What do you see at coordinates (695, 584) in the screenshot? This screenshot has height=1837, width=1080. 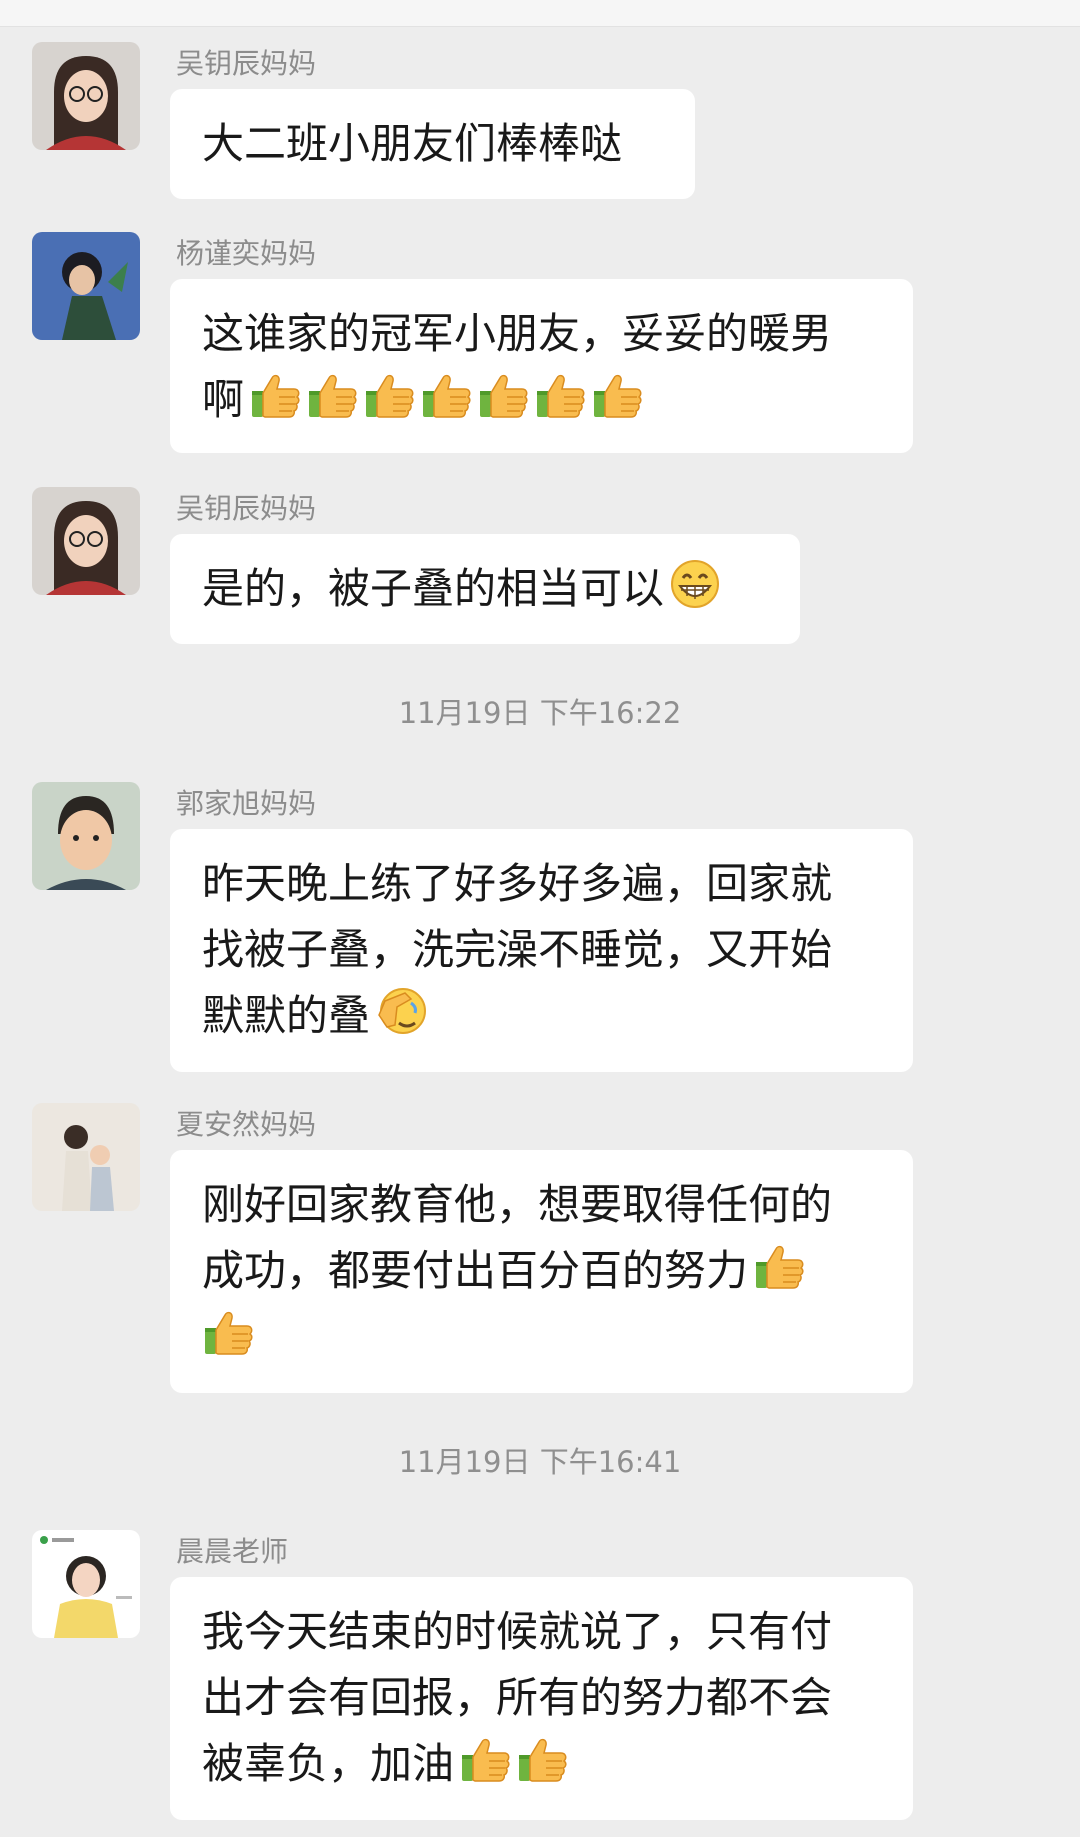 I see `grin-emoji` at bounding box center [695, 584].